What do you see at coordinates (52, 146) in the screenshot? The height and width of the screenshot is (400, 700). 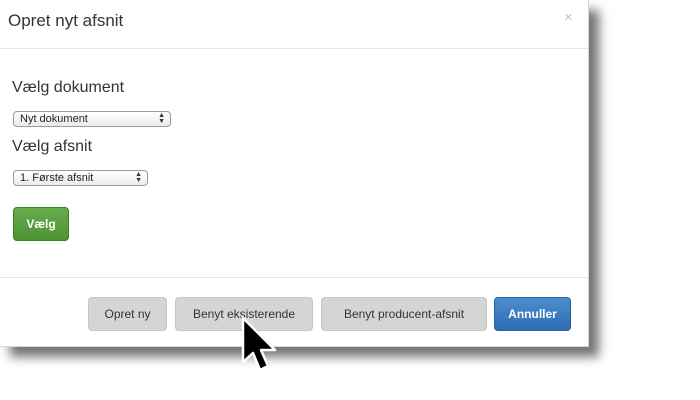 I see `section-label: Vælg afsnit` at bounding box center [52, 146].